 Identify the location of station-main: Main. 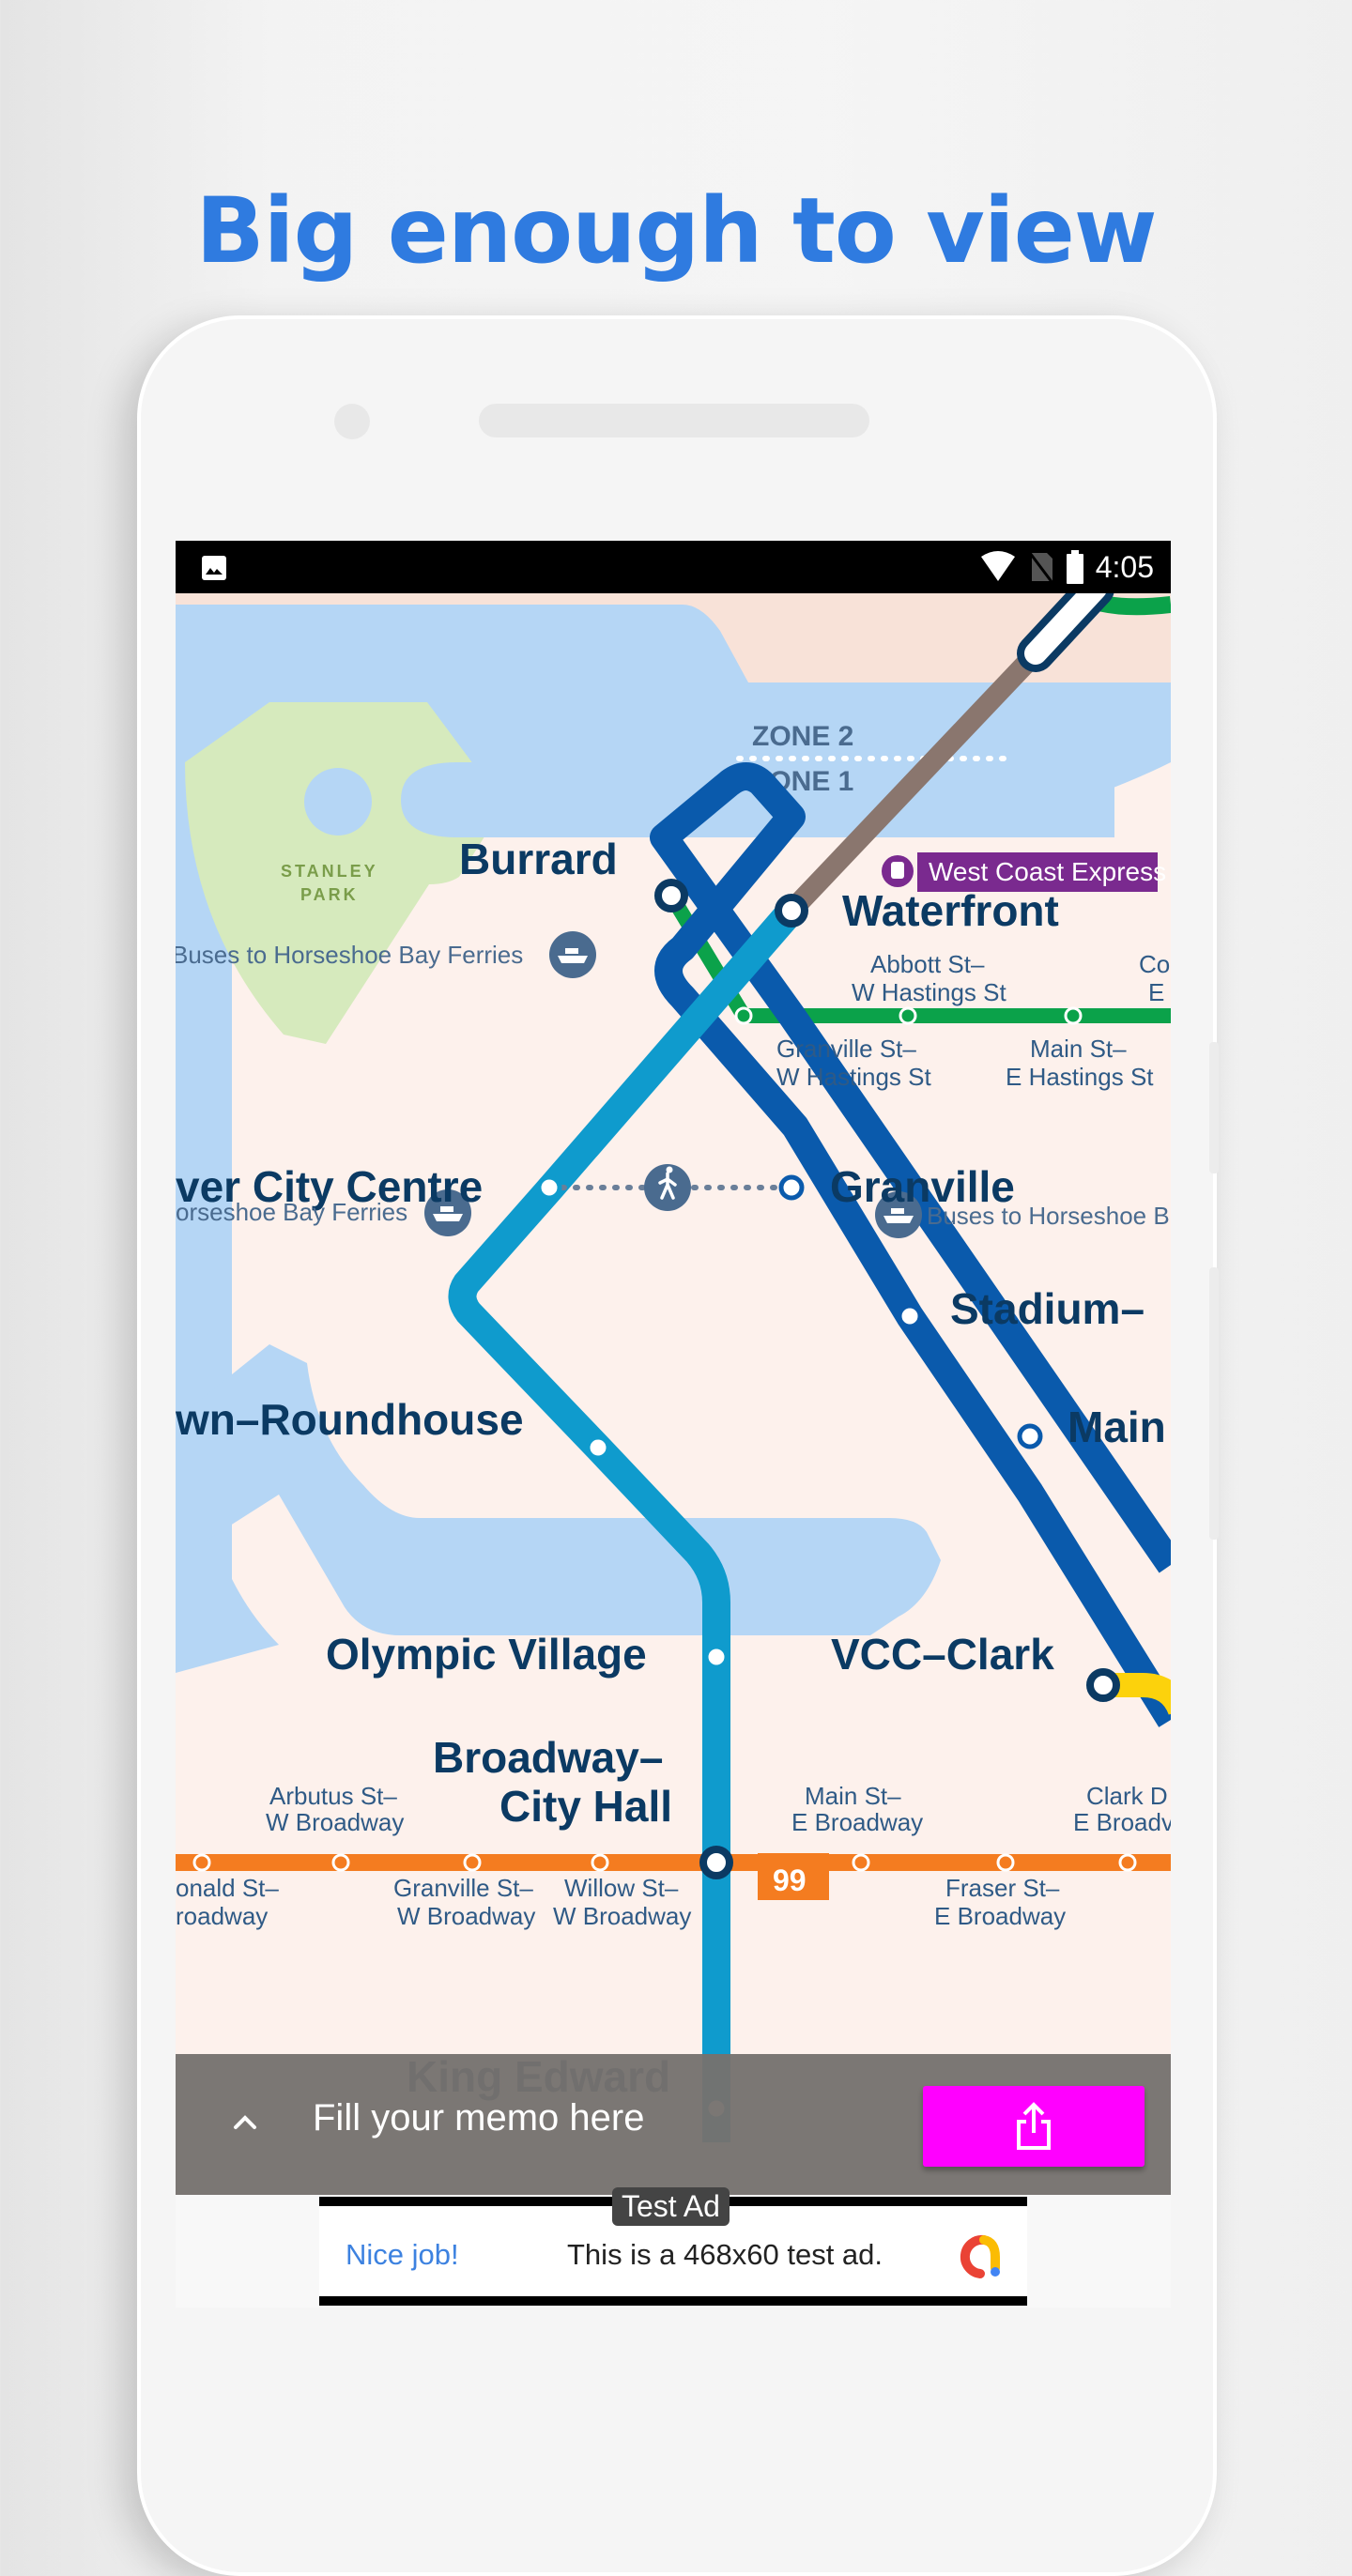
(1117, 1427).